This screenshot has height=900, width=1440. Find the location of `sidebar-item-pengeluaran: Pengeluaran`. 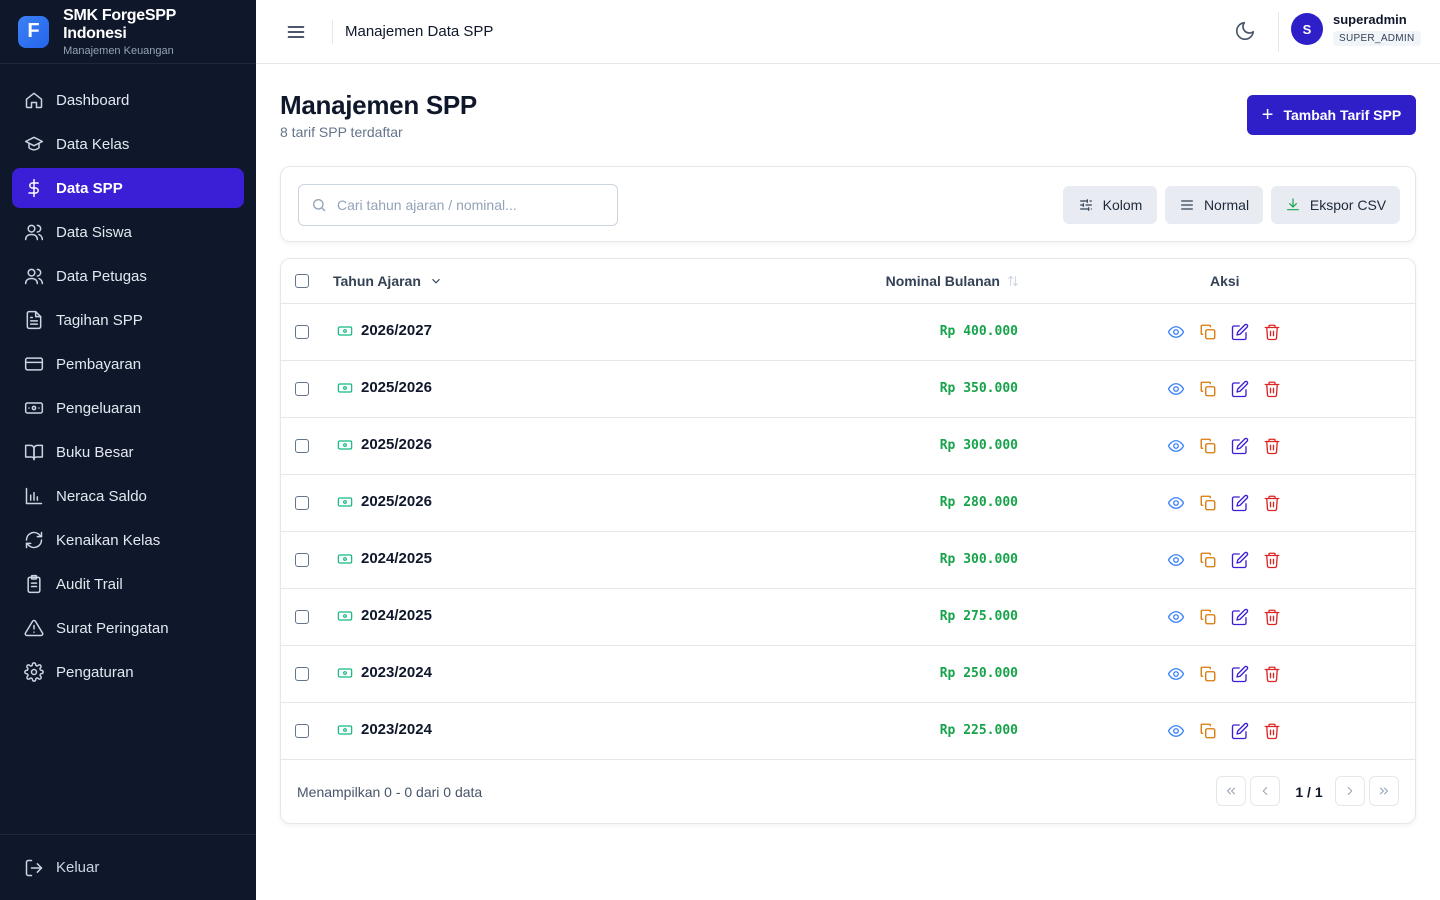

sidebar-item-pengeluaran: Pengeluaran is located at coordinates (128, 408).